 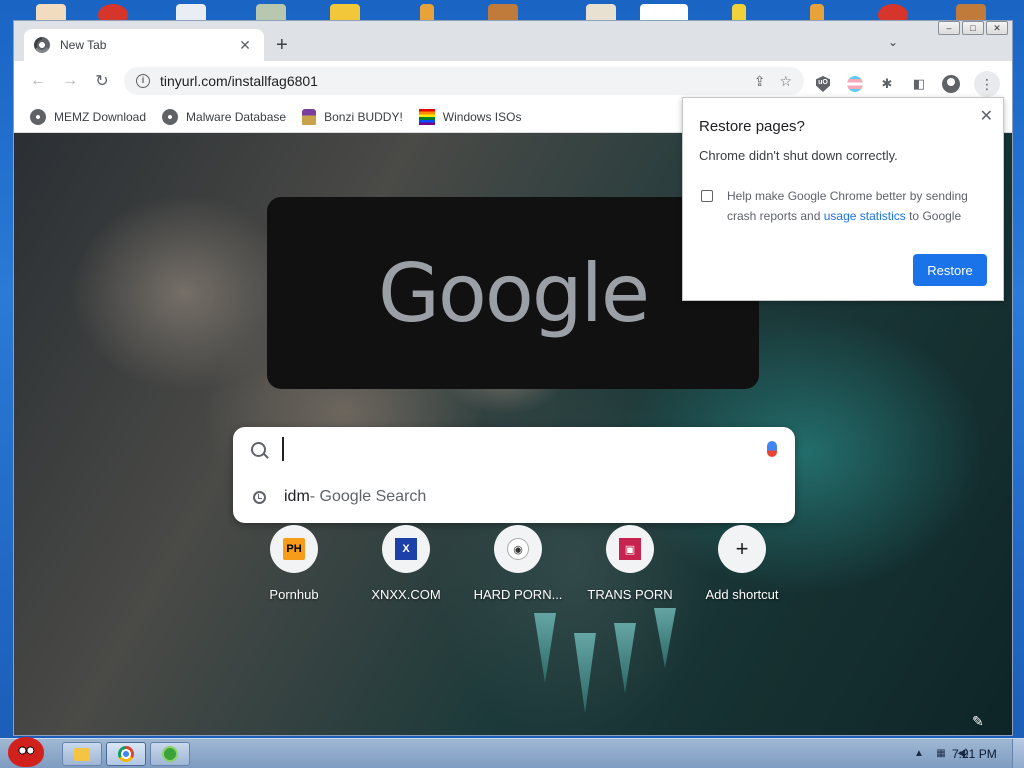 I want to click on pencil-icon: ✎, so click(x=978, y=721).